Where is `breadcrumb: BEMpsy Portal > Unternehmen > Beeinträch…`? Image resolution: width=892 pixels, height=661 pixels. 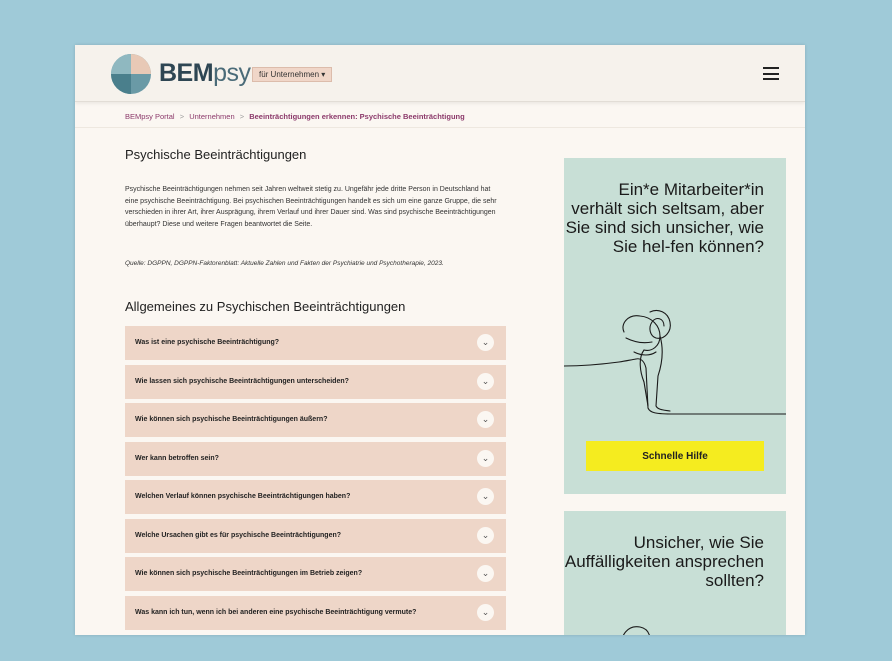
breadcrumb: BEMpsy Portal > Unternehmen > Beeinträch… is located at coordinates (295, 116).